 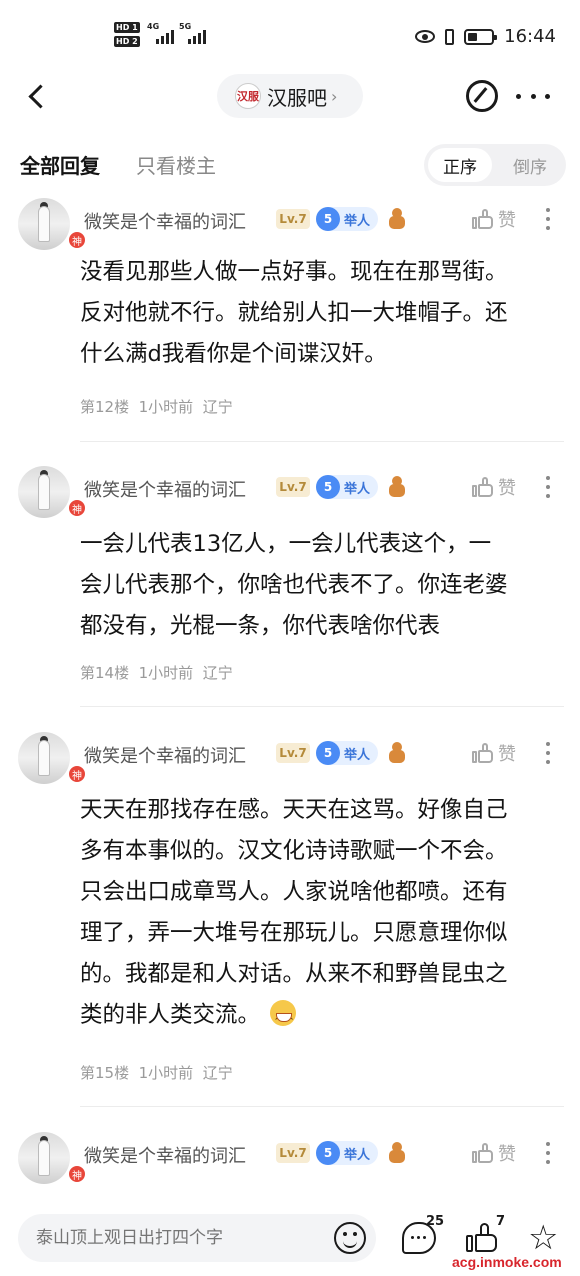 What do you see at coordinates (425, 36) in the screenshot?
I see `eye-comfort-icon` at bounding box center [425, 36].